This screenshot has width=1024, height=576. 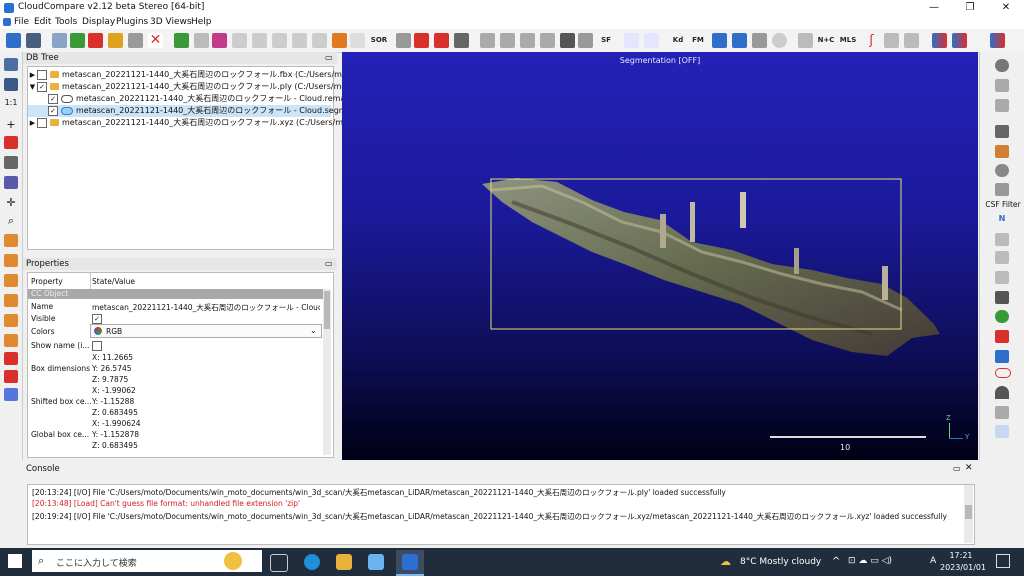 I want to click on fm-button: FM, so click(x=698, y=40).